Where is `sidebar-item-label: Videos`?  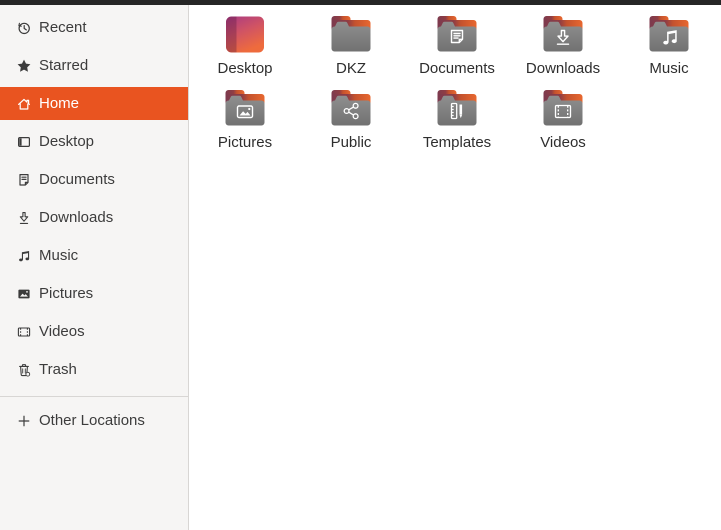 sidebar-item-label: Videos is located at coordinates (62, 331).